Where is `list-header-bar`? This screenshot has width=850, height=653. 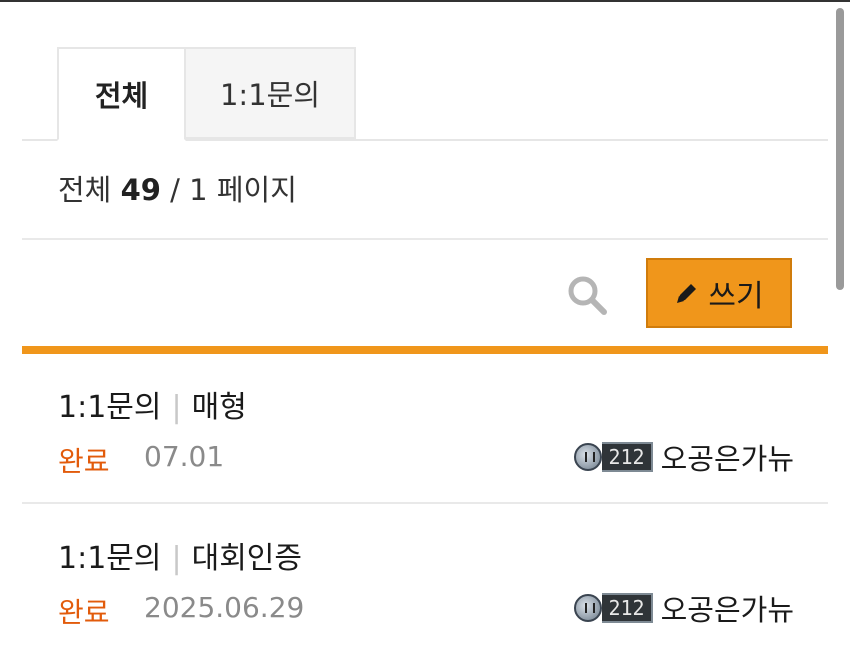 list-header-bar is located at coordinates (425, 350).